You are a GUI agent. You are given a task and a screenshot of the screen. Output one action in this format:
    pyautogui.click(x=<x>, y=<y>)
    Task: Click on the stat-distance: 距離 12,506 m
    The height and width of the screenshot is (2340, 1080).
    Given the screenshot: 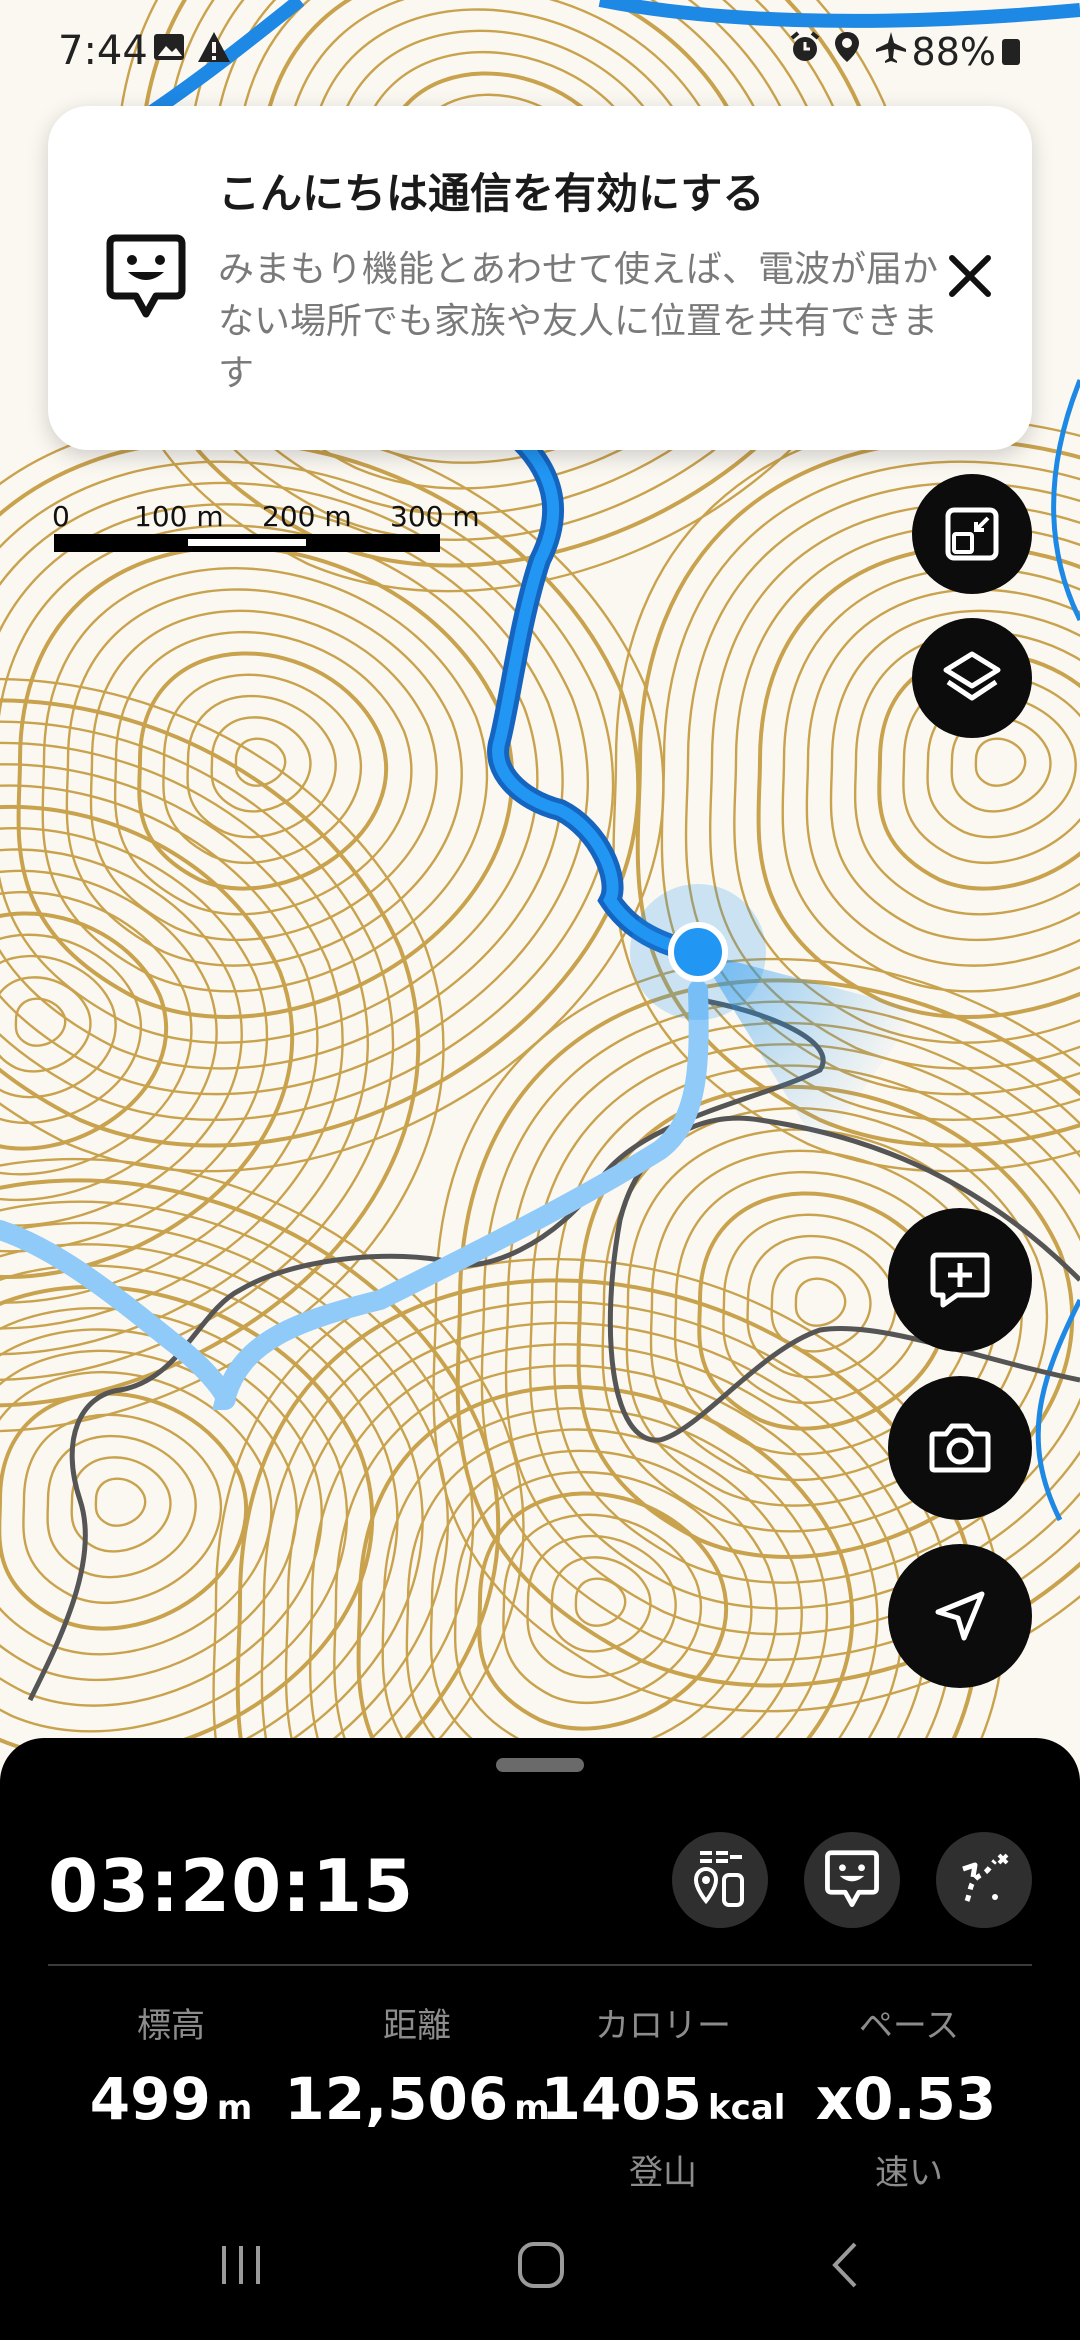 What is the action you would take?
    pyautogui.click(x=417, y=2091)
    